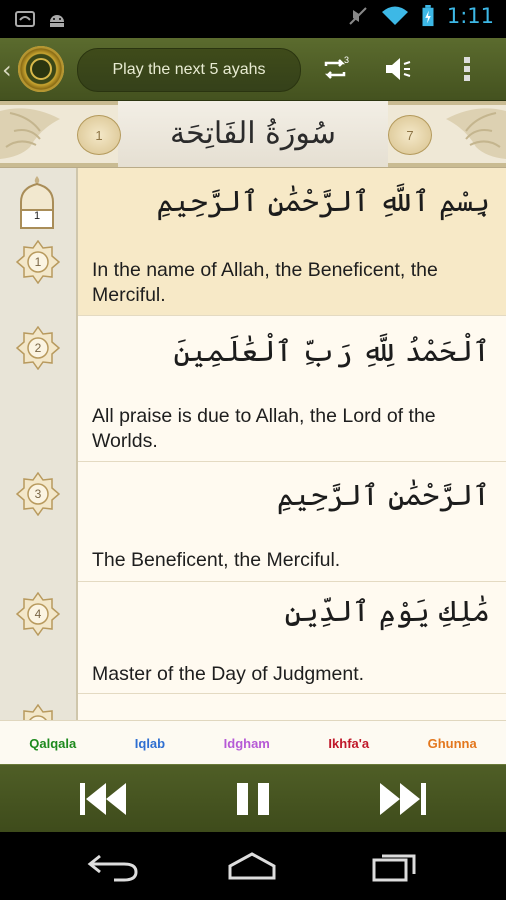 Image resolution: width=506 pixels, height=900 pixels. I want to click on back-chevron-icon: ‹, so click(7, 70).